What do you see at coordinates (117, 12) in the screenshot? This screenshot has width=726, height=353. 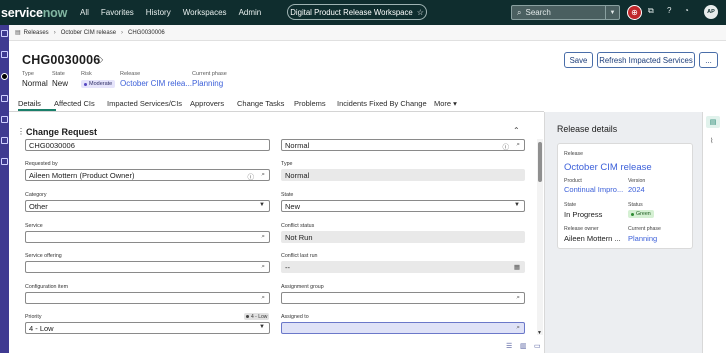 I see `nav-favorites: Favorites` at bounding box center [117, 12].